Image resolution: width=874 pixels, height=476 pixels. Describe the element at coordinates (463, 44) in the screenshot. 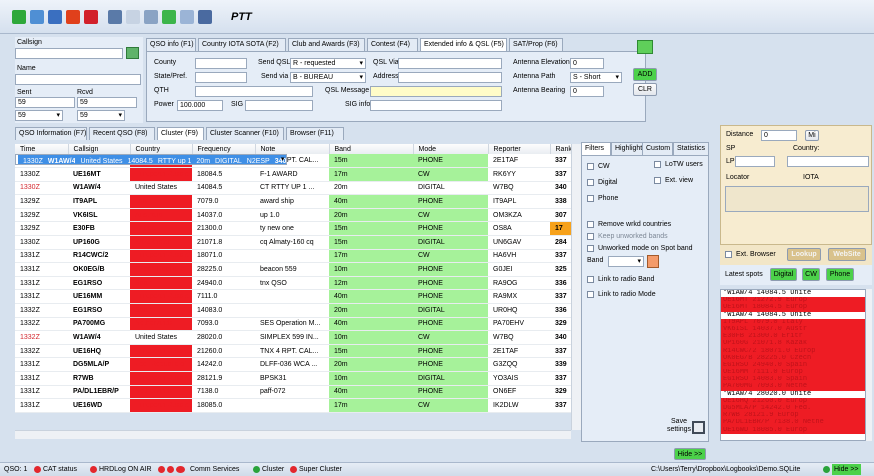

I see `info-tab: Extended info & QSL (F5)` at that location.